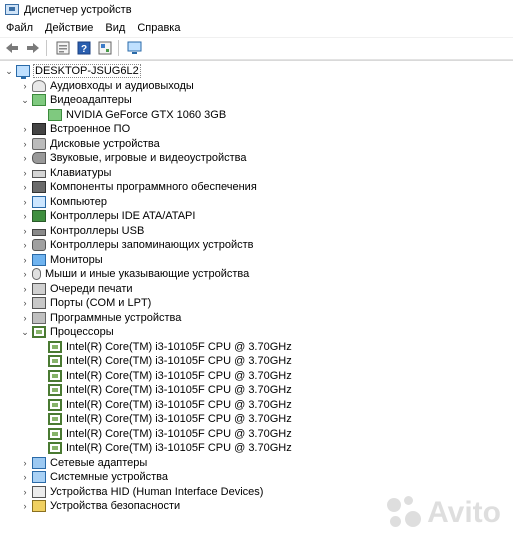 This screenshot has width=513, height=541. I want to click on tree-item-label: Дисковые устройства, so click(105, 143).